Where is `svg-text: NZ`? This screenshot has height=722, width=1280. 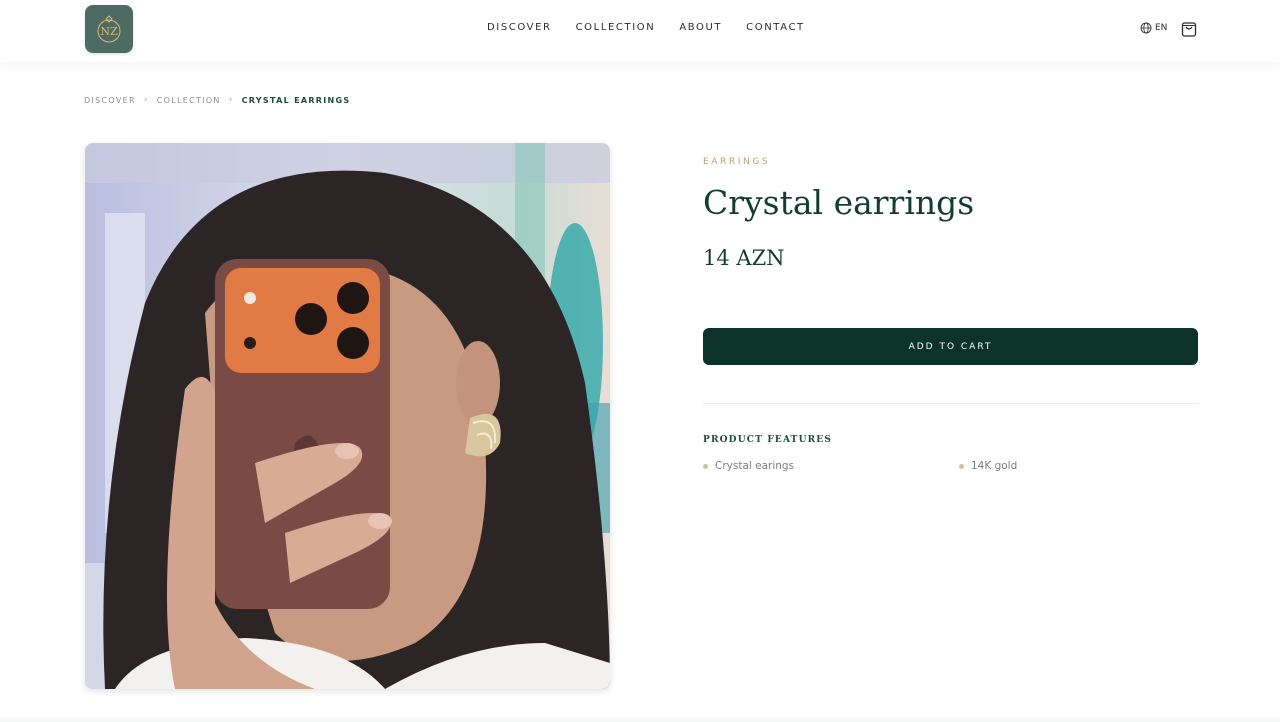
svg-text: NZ is located at coordinates (109, 31).